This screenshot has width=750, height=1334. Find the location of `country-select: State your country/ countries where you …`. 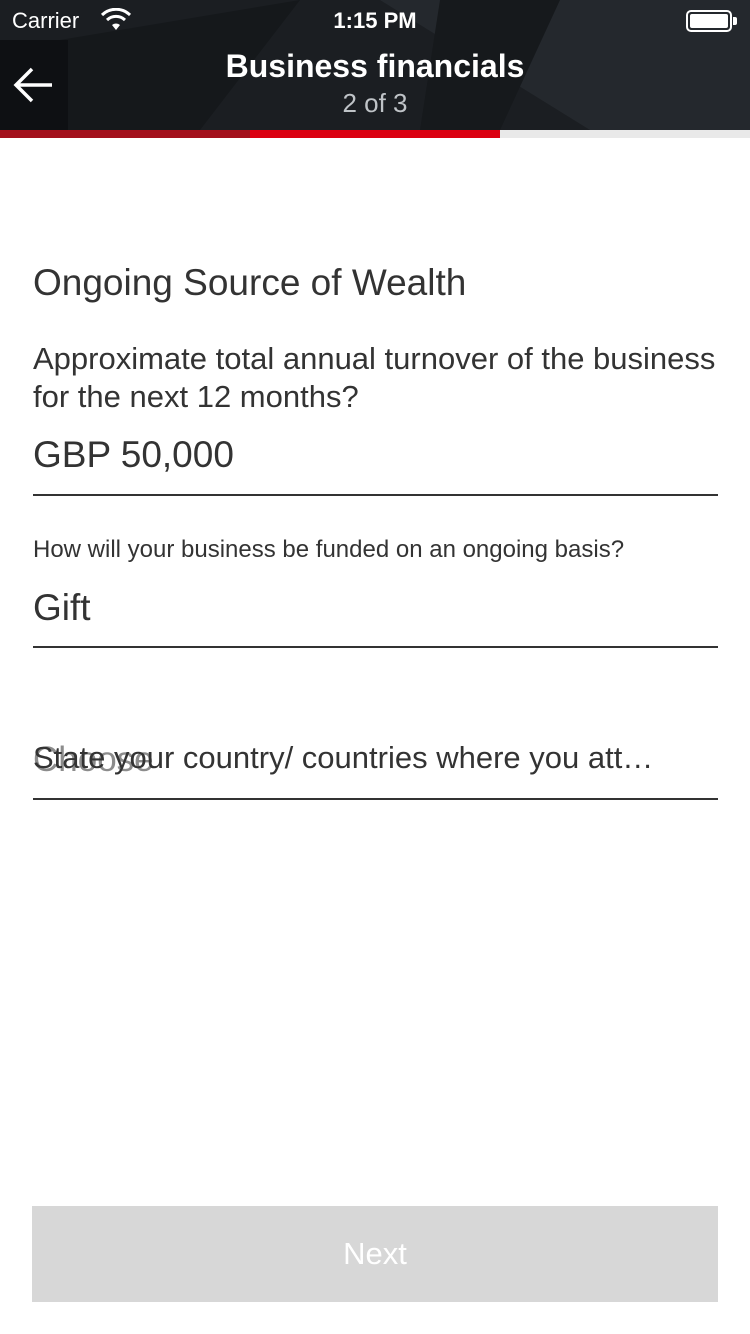

country-select: State your country/ countries where you … is located at coordinates (375, 758).